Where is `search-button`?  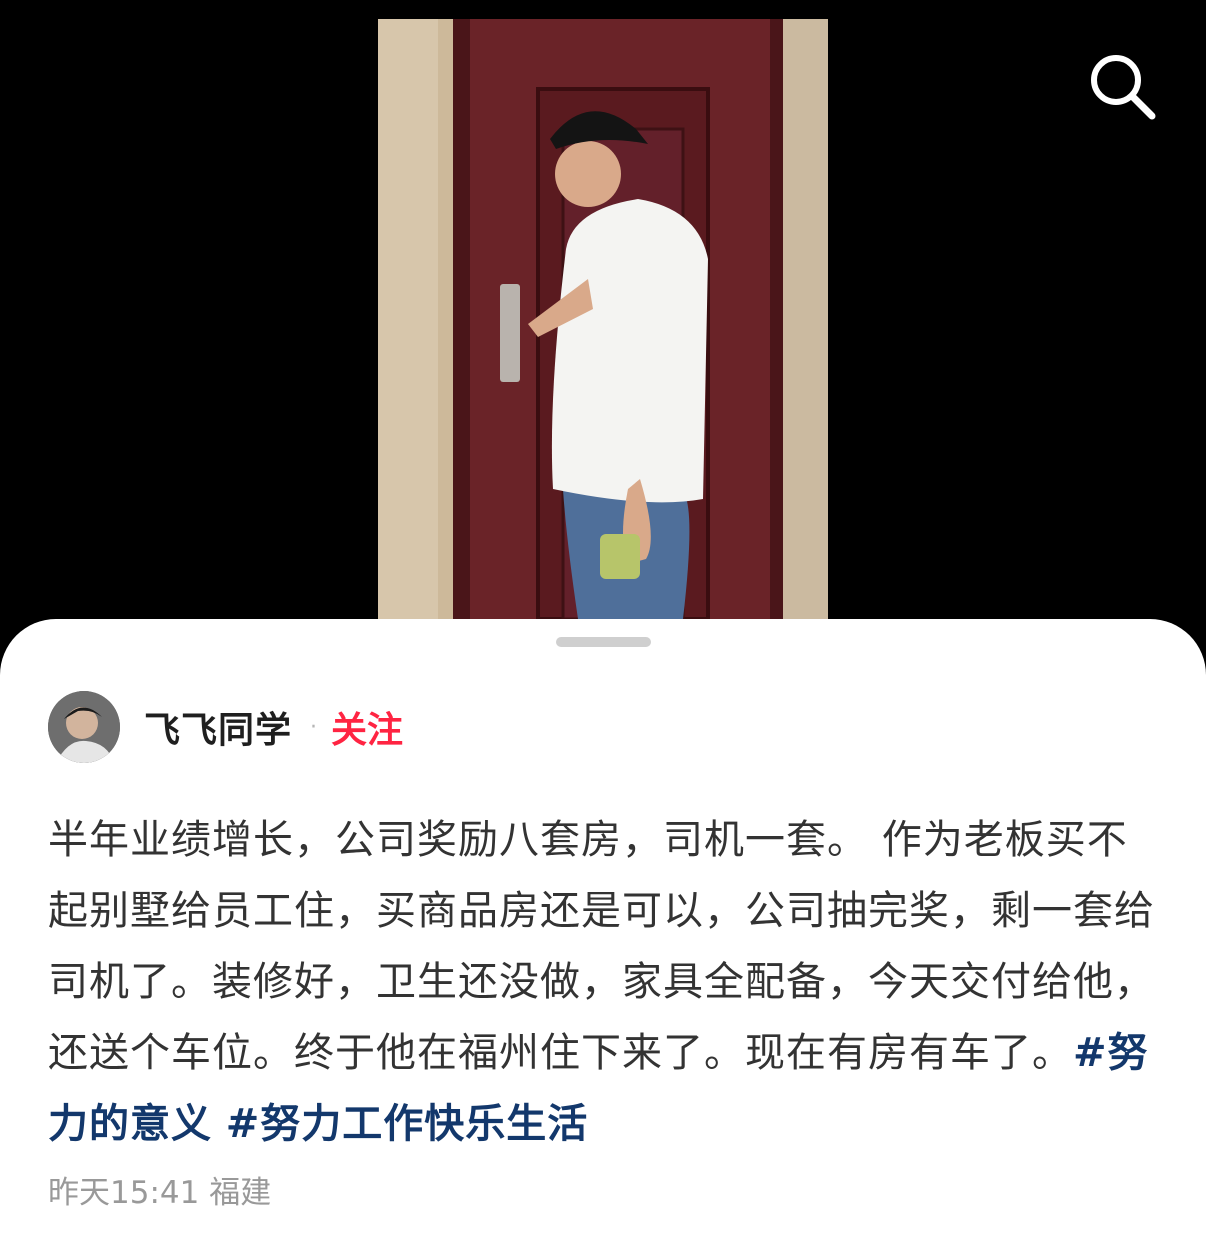 search-button is located at coordinates (1122, 86).